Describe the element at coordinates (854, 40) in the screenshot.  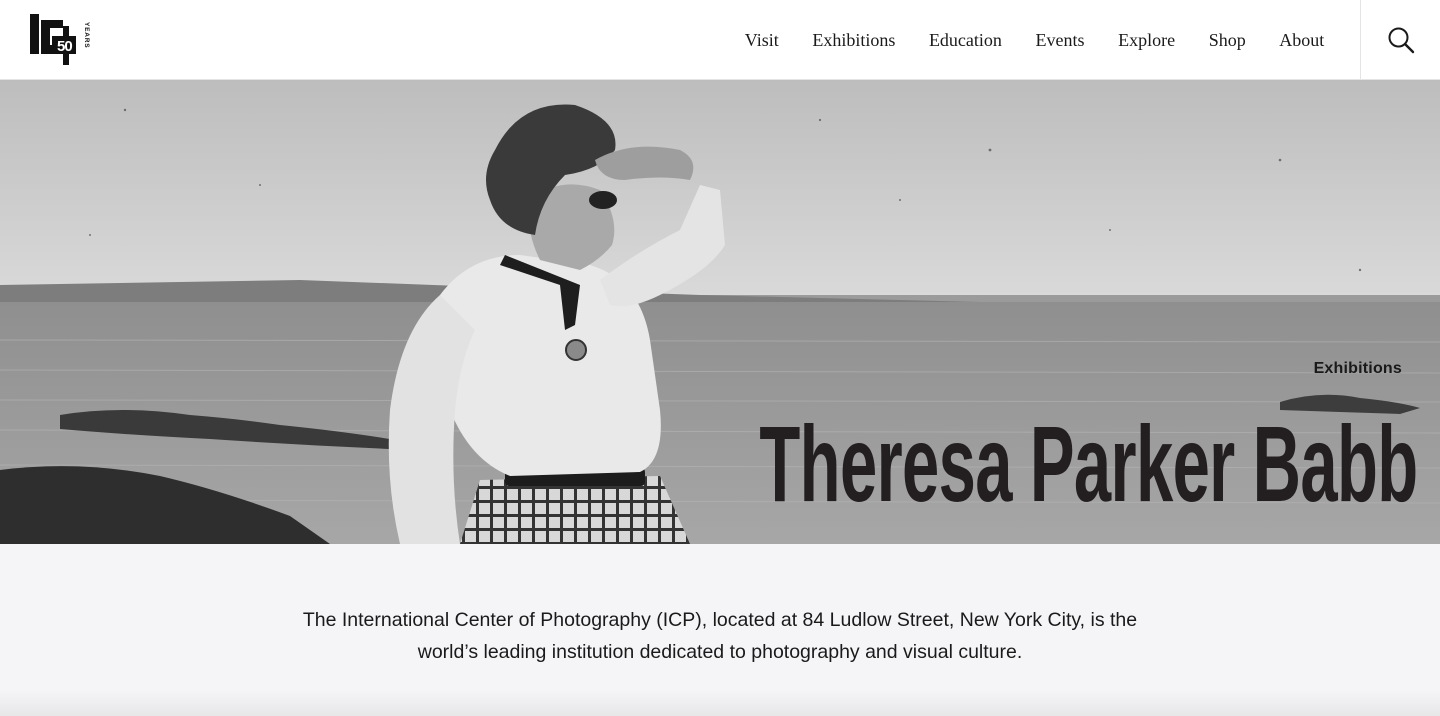
I see `nav-exhibitions: Exhibitions` at that location.